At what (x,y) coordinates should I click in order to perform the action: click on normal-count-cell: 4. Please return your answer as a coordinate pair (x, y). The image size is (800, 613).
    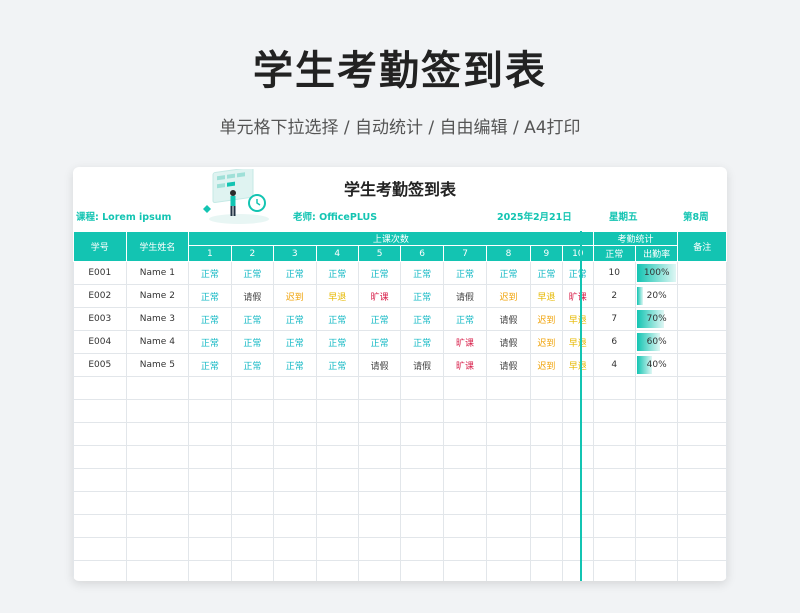
    Looking at the image, I should click on (614, 365).